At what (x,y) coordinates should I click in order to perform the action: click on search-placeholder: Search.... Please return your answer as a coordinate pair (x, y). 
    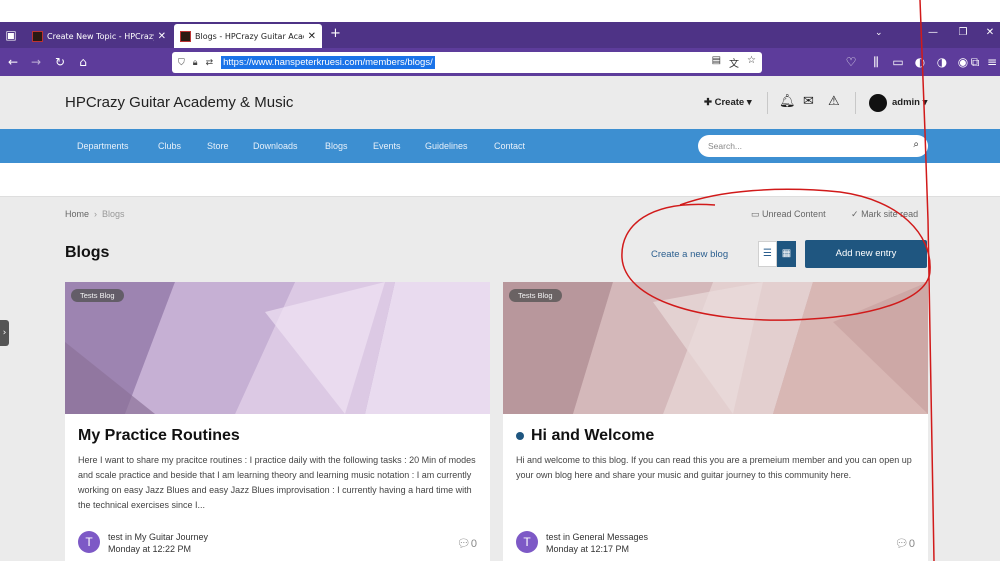
    Looking at the image, I should click on (725, 146).